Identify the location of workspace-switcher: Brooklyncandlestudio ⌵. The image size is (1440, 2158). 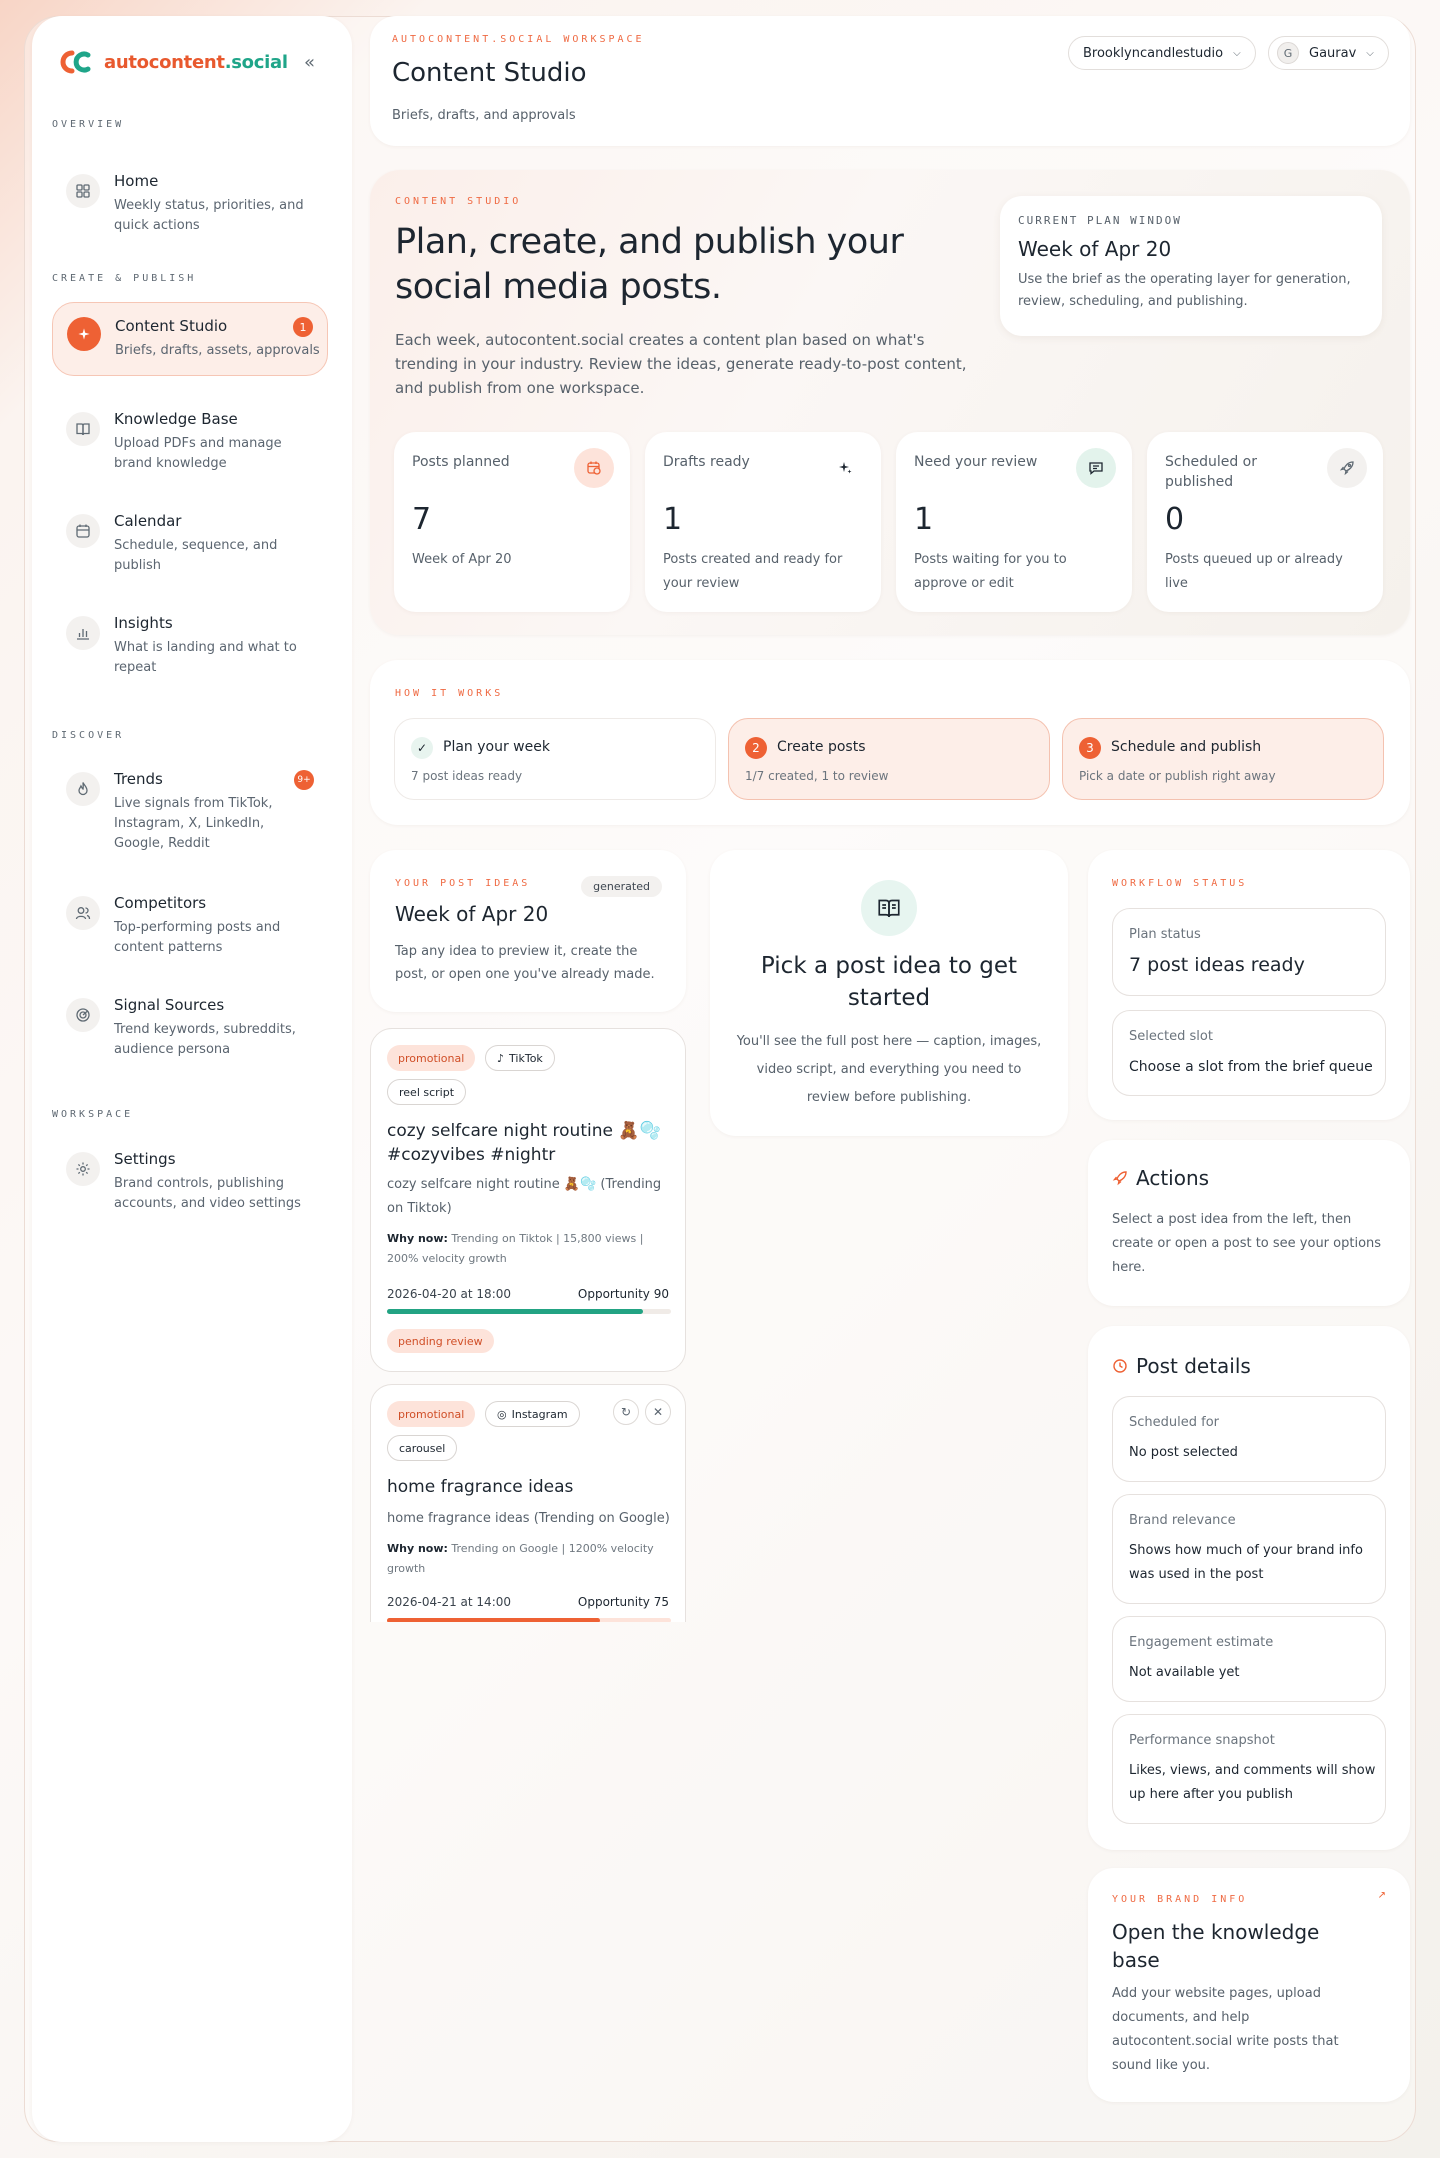
(1162, 53).